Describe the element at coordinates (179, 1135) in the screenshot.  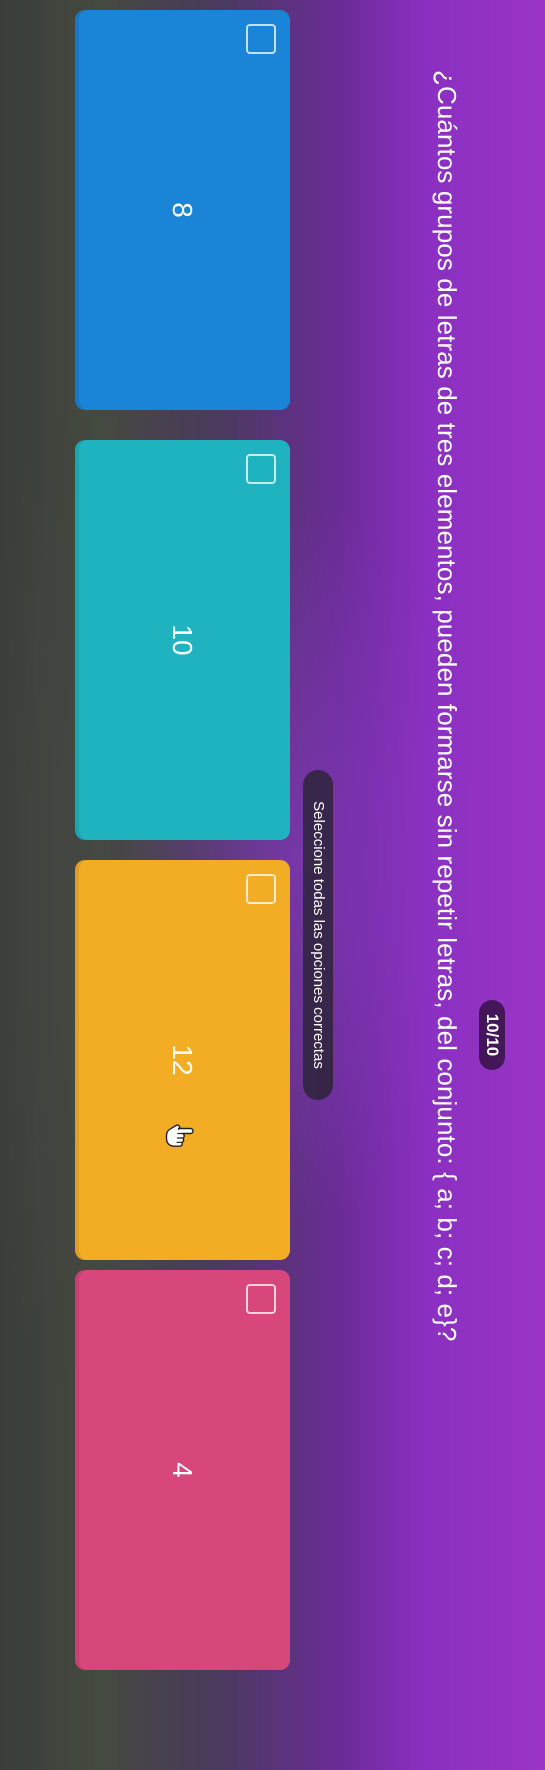
I see `pointer-hand-icon` at that location.